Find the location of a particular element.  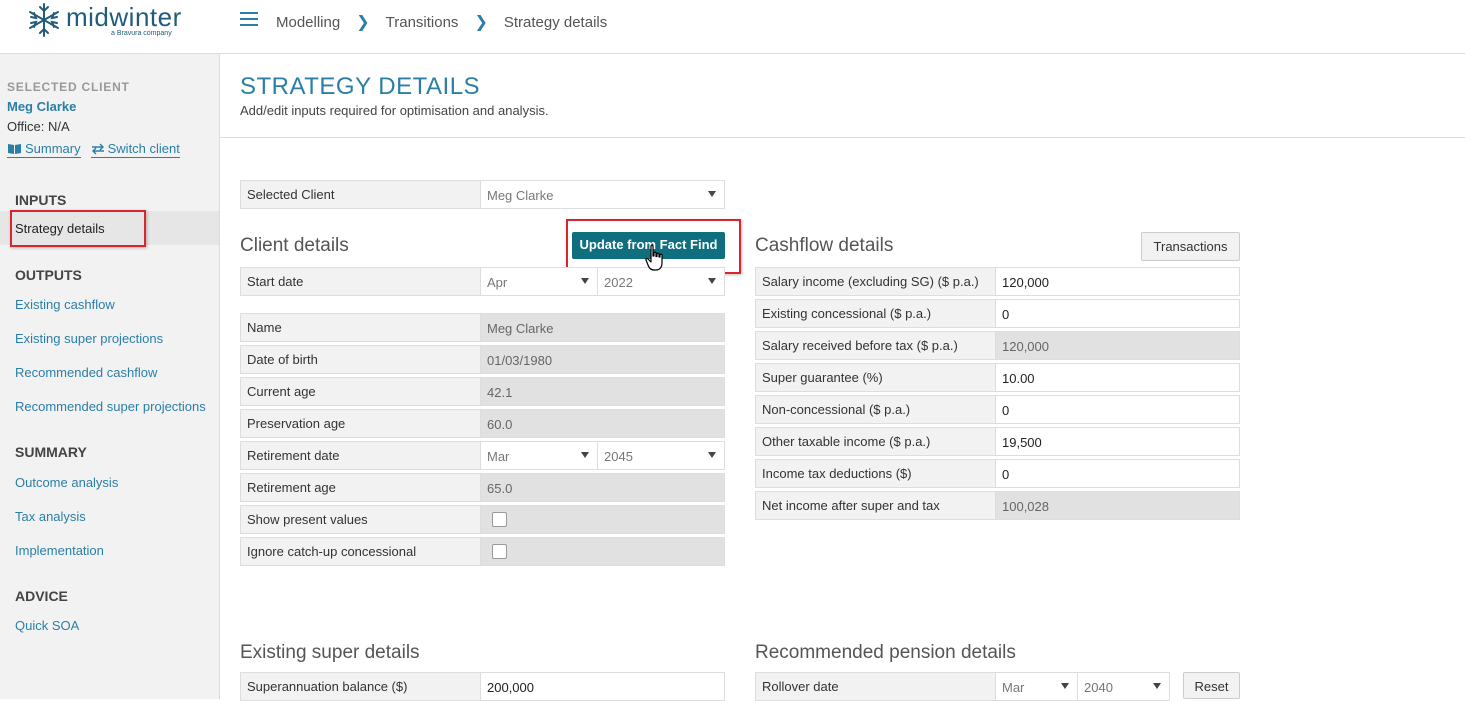

recommended-pension-title: Recommended pension details is located at coordinates (885, 652).